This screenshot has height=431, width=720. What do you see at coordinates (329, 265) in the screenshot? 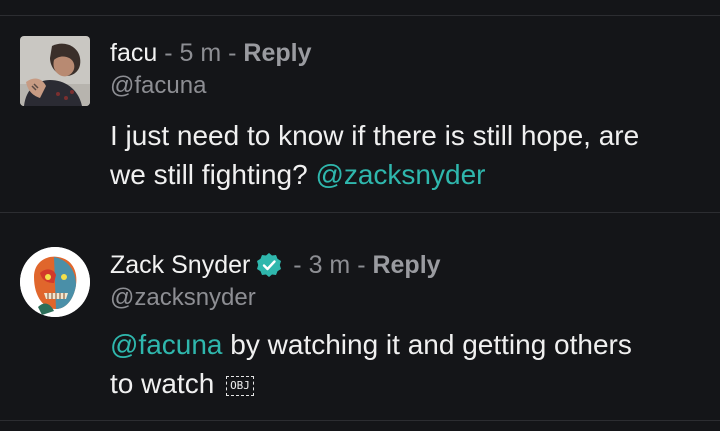
I see `timestamp: 3 m` at bounding box center [329, 265].